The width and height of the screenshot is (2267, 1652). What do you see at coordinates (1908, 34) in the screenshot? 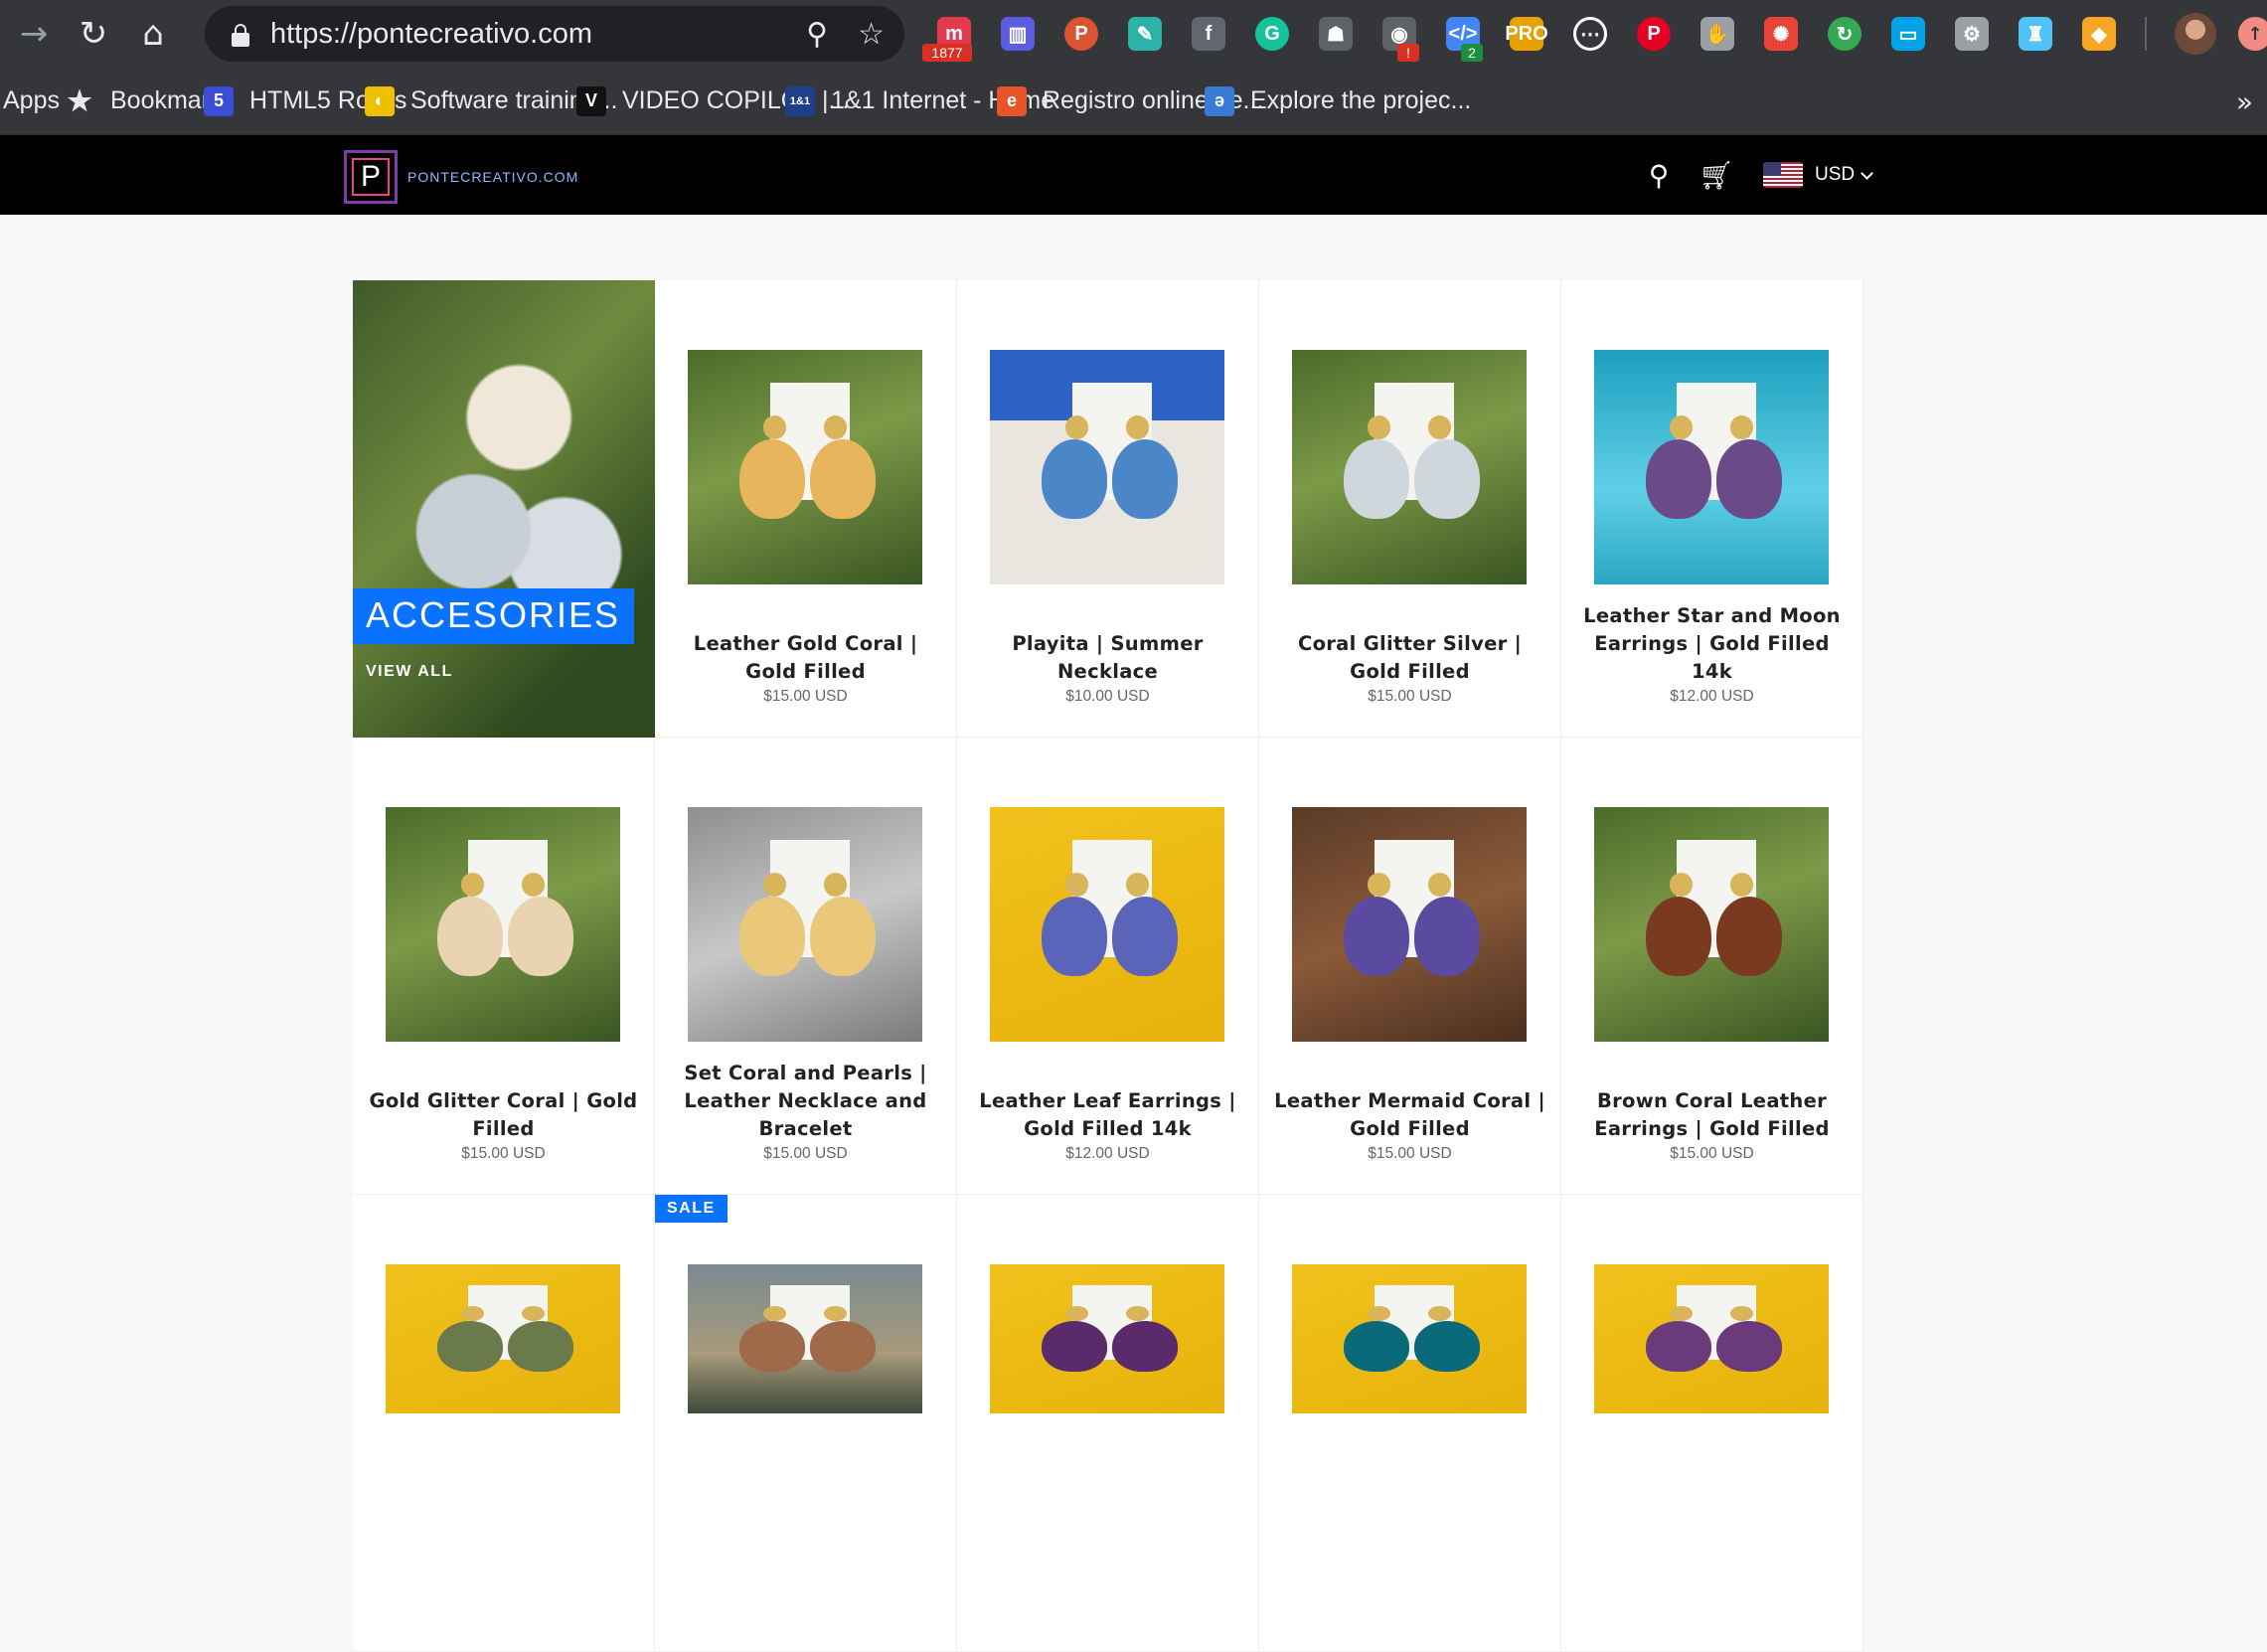
I see `monitor-extension-icon: ▭` at bounding box center [1908, 34].